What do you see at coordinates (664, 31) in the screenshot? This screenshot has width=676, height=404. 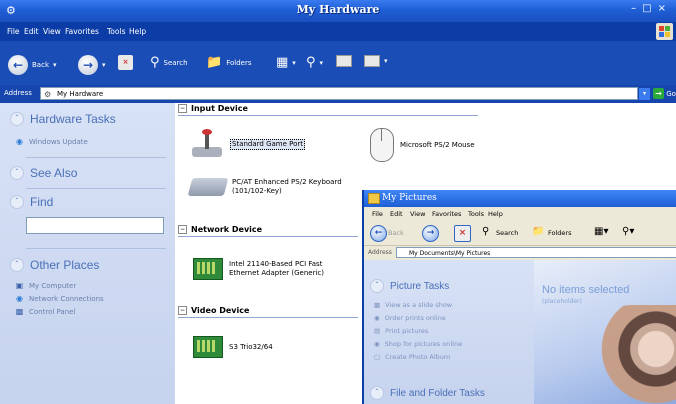 I see `windows-logo-icon` at bounding box center [664, 31].